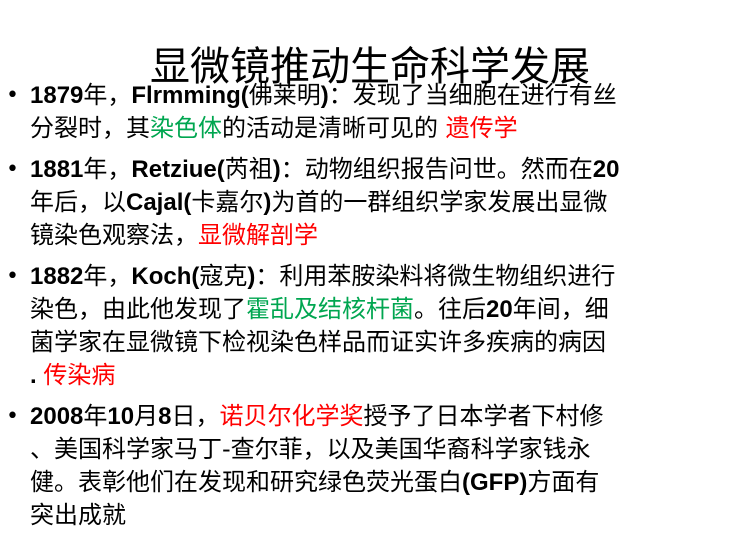  I want to click on text-segment: 1881, so click(57, 169).